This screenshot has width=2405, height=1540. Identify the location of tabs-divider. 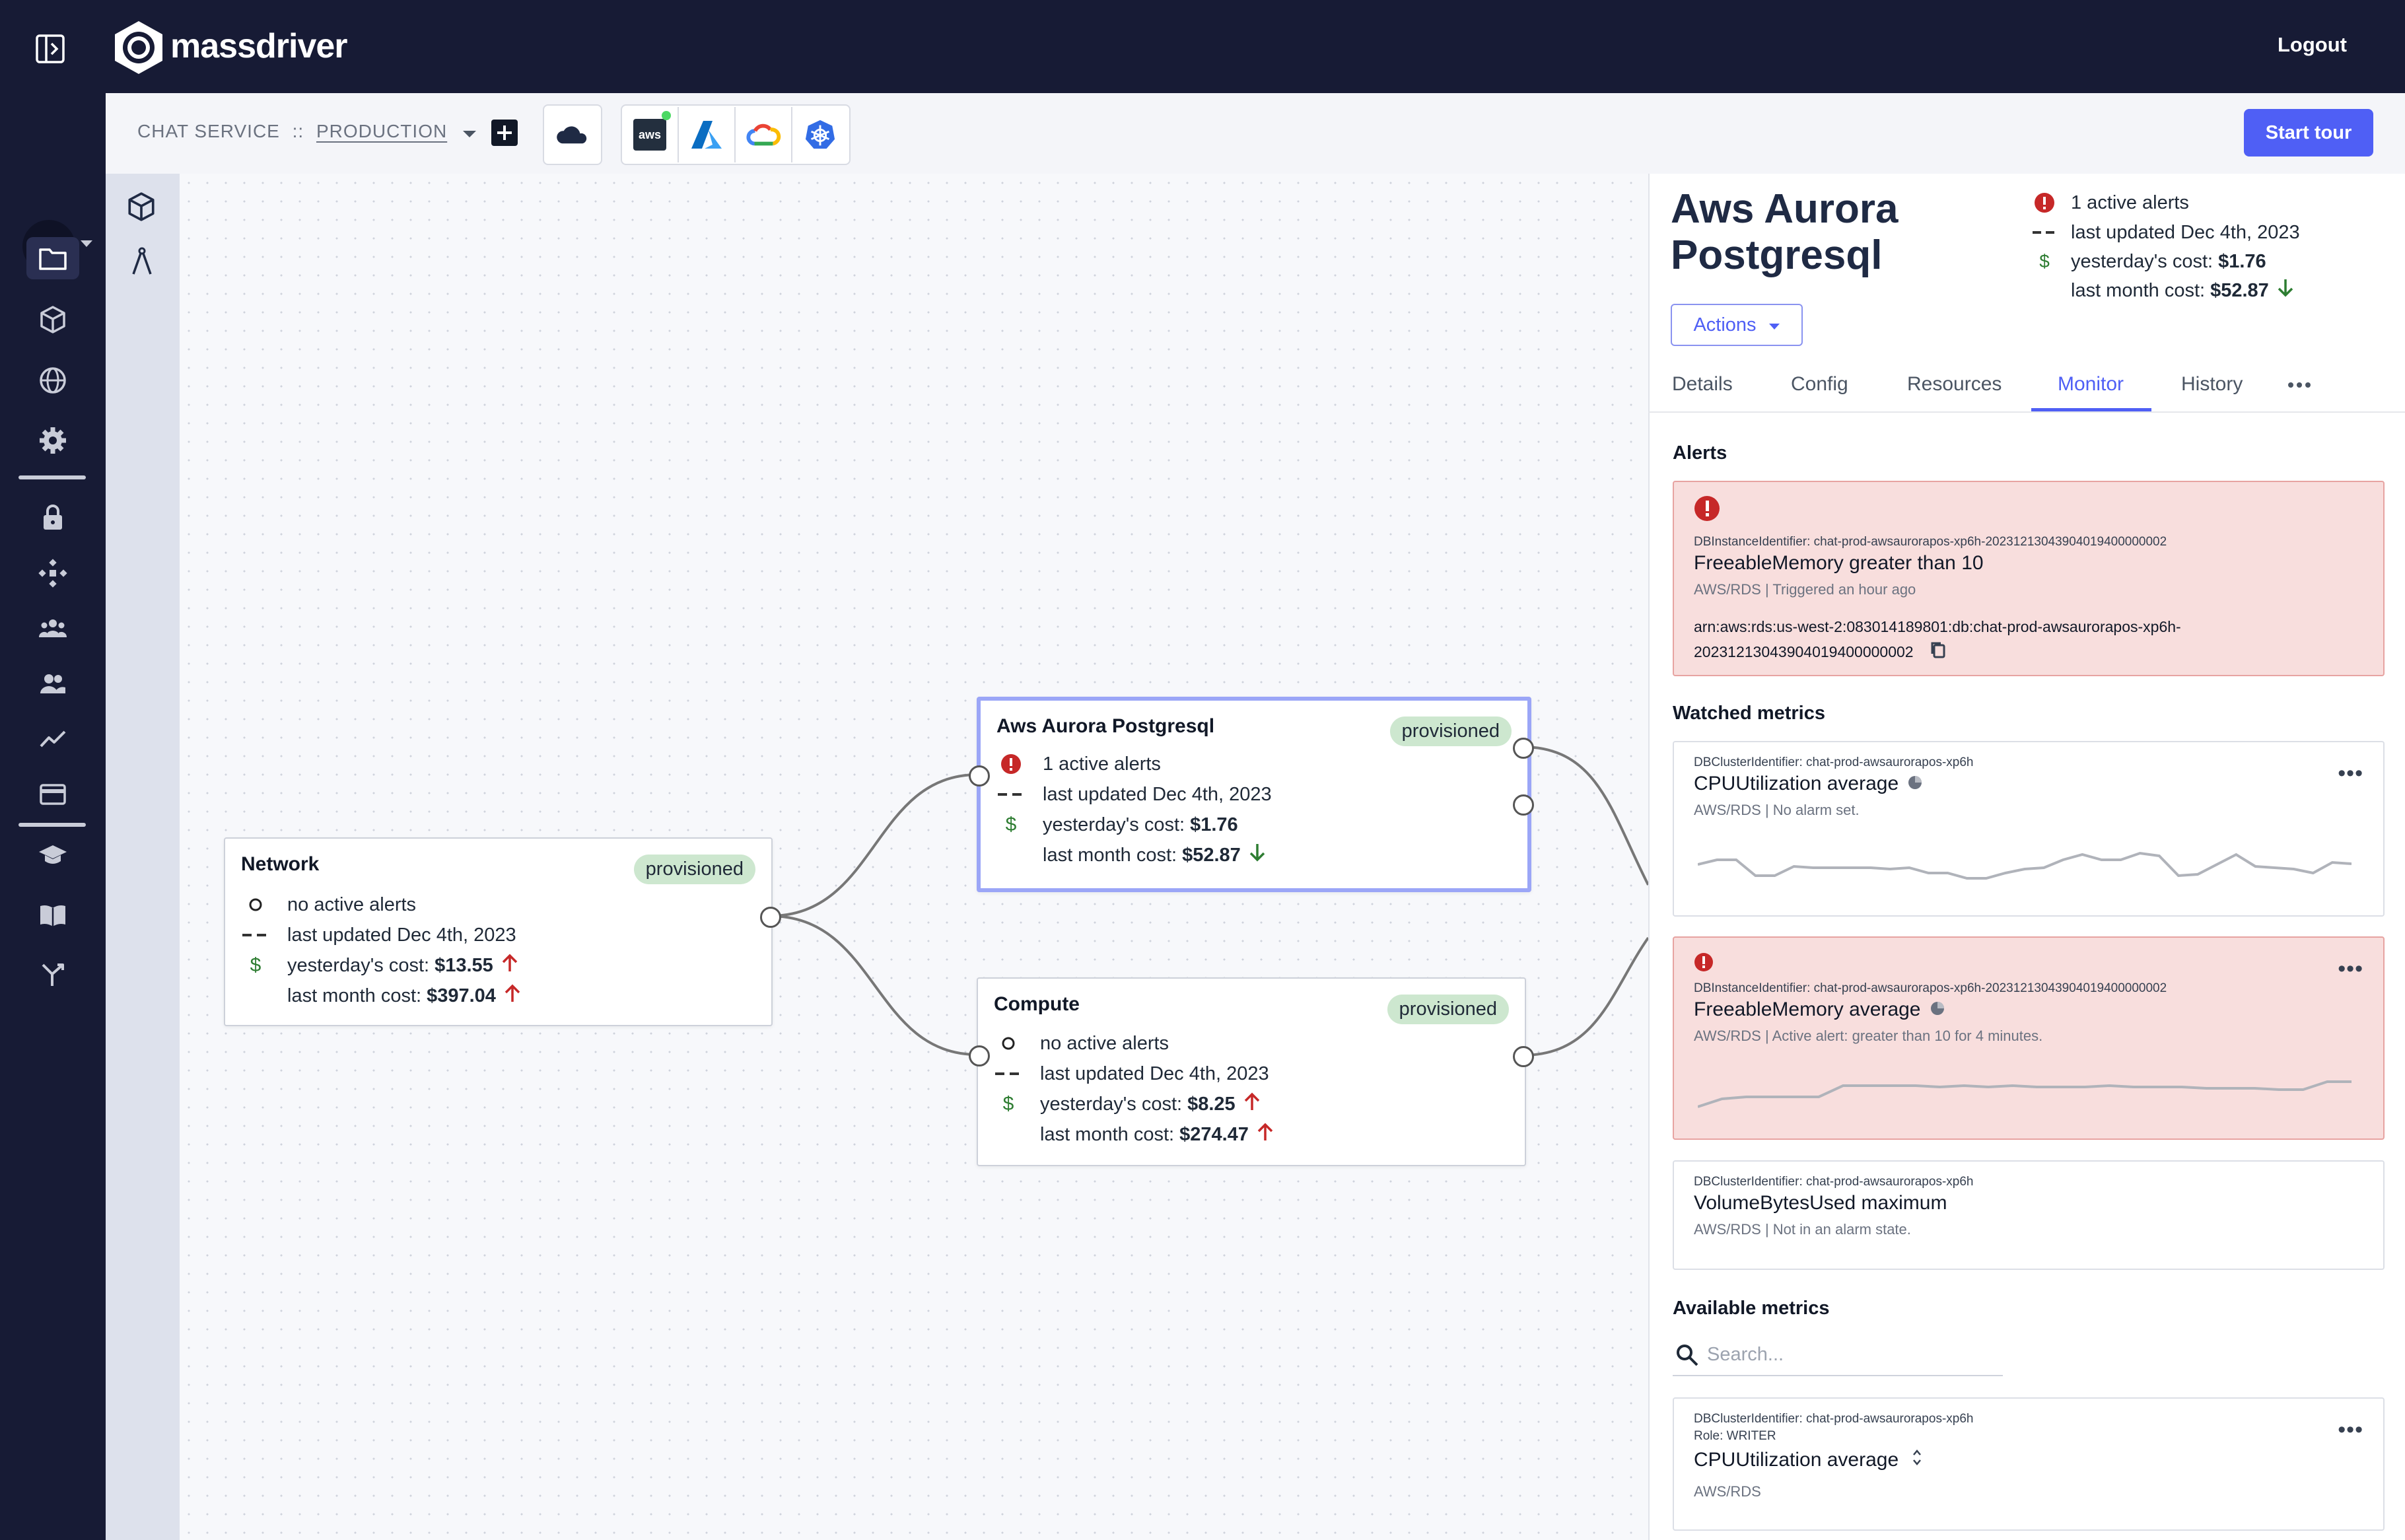
(2026, 412).